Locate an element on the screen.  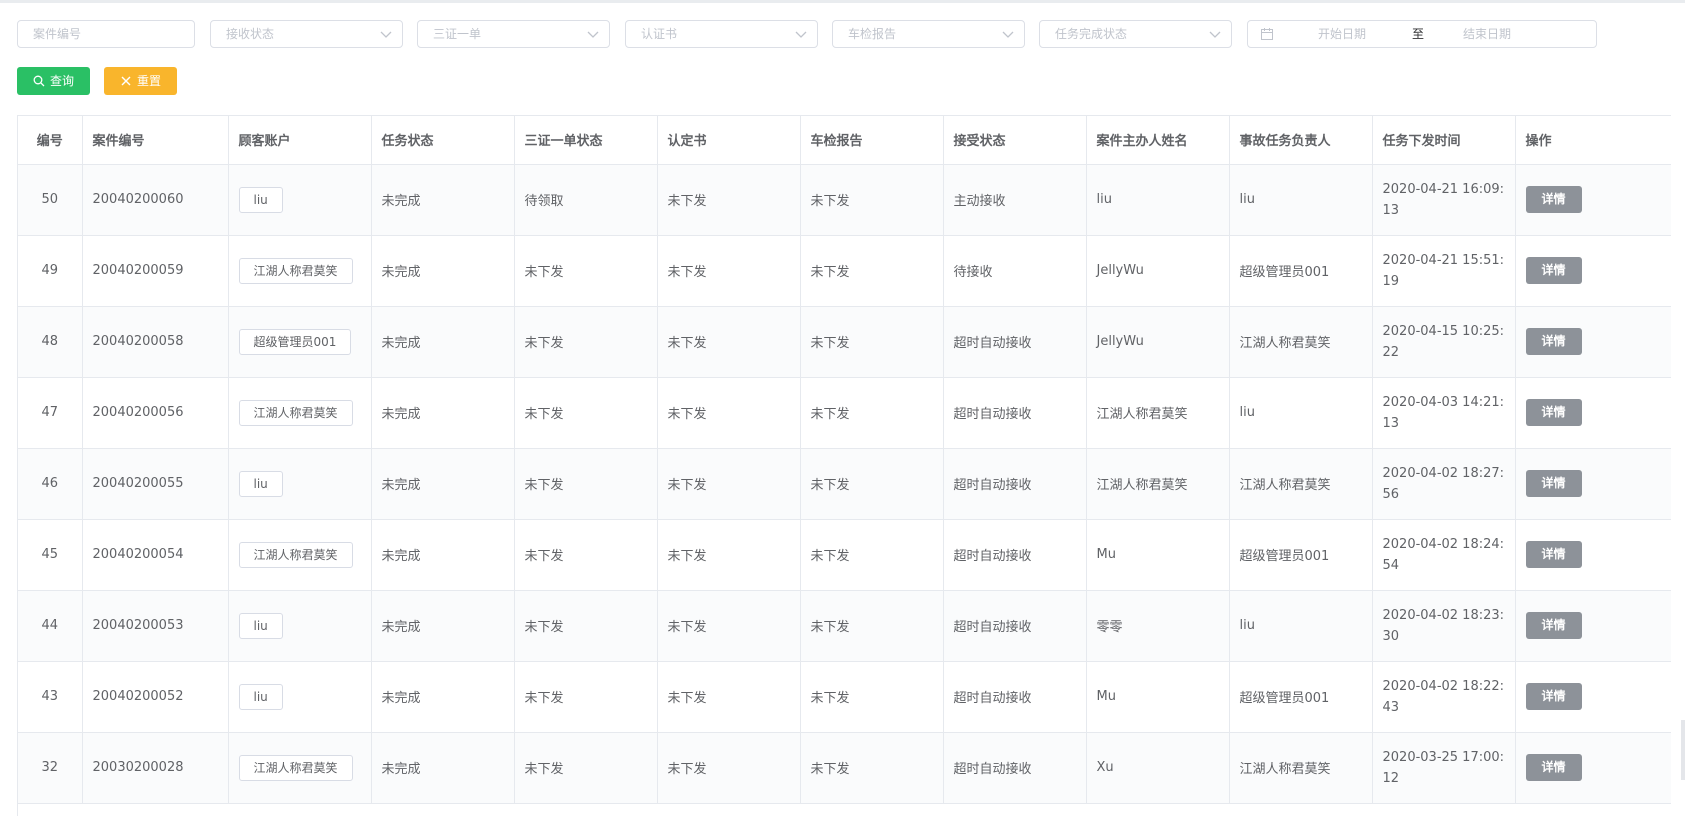
cell-host-name: JellyWu is located at coordinates (1158, 271).